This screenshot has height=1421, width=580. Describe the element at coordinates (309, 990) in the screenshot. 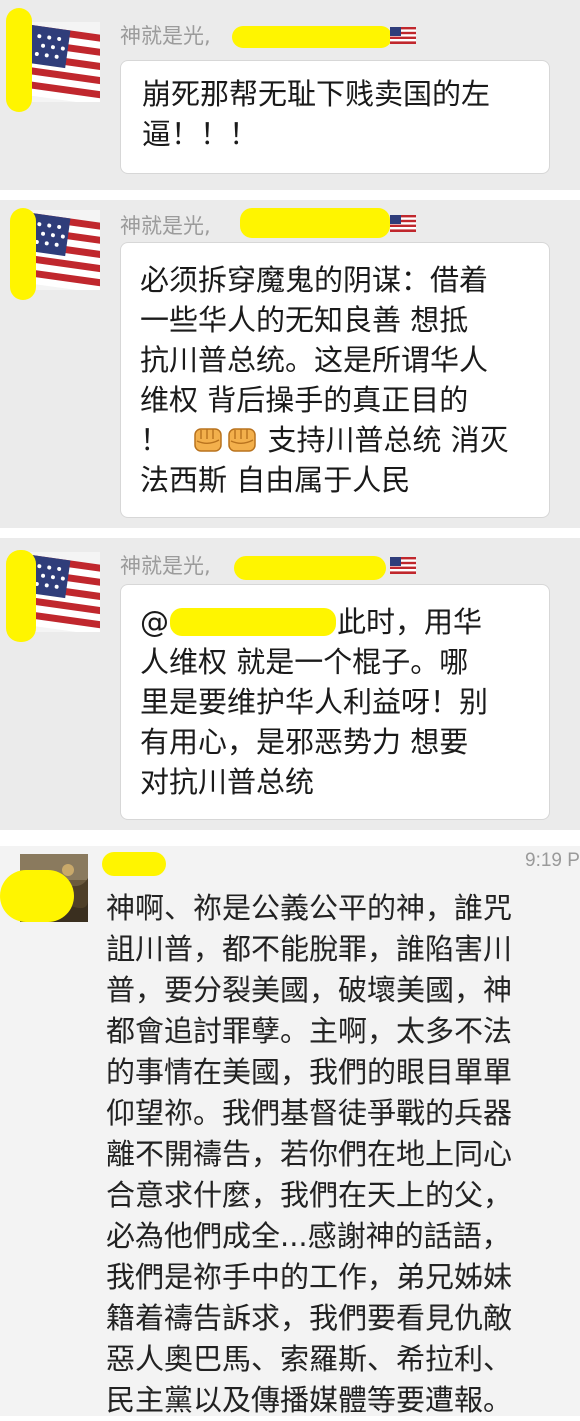

I see `post-line: 普，要分裂美國，破壞美國，神` at that location.